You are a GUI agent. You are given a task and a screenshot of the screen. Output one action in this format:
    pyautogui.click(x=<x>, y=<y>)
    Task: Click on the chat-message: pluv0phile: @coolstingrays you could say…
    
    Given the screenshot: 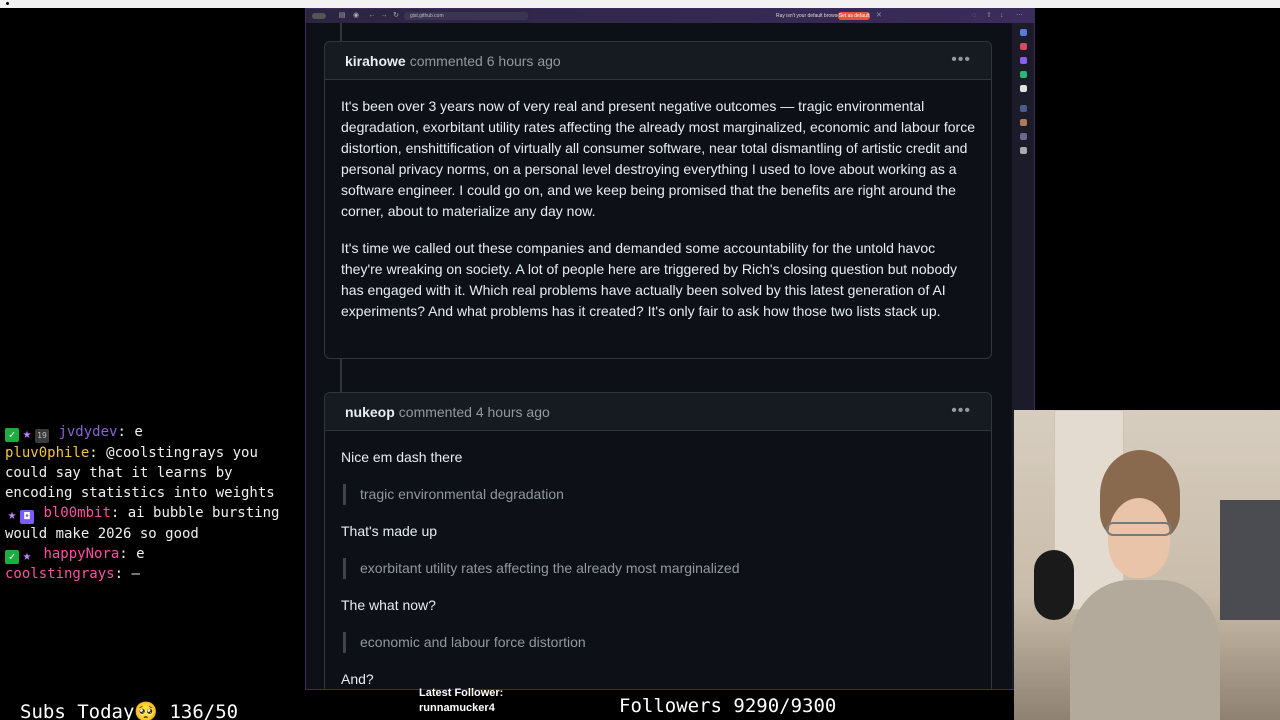 What is the action you would take?
    pyautogui.click(x=140, y=473)
    